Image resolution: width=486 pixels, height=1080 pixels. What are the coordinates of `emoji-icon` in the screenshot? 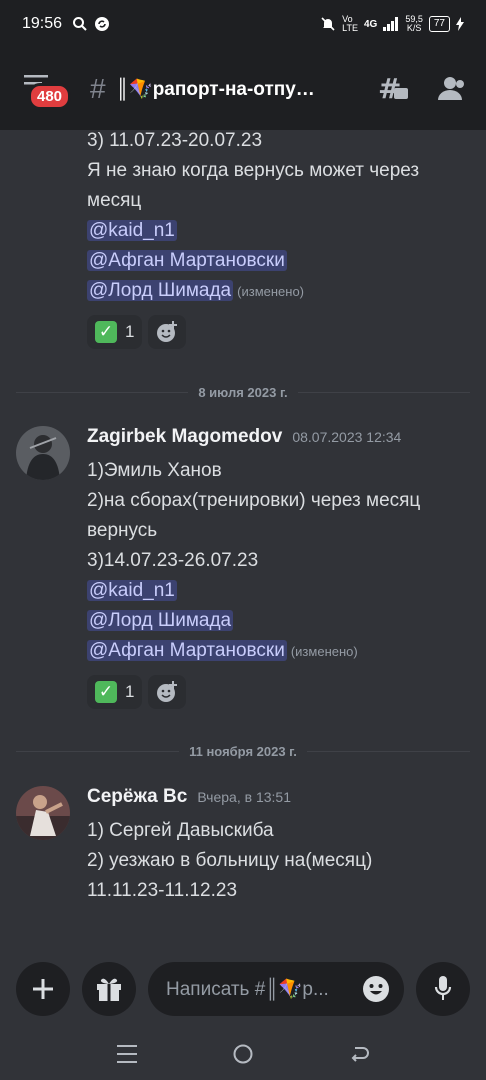 It's located at (376, 989).